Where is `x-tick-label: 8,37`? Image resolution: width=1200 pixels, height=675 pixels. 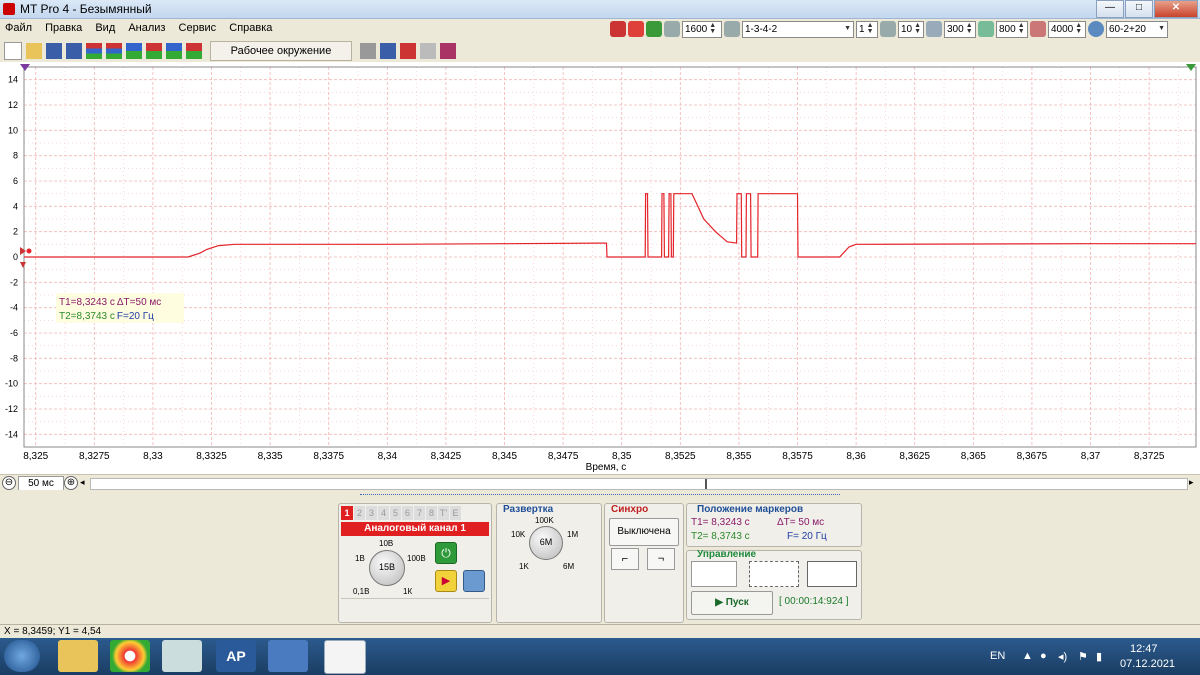
x-tick-label: 8,37 is located at coordinates (1091, 456).